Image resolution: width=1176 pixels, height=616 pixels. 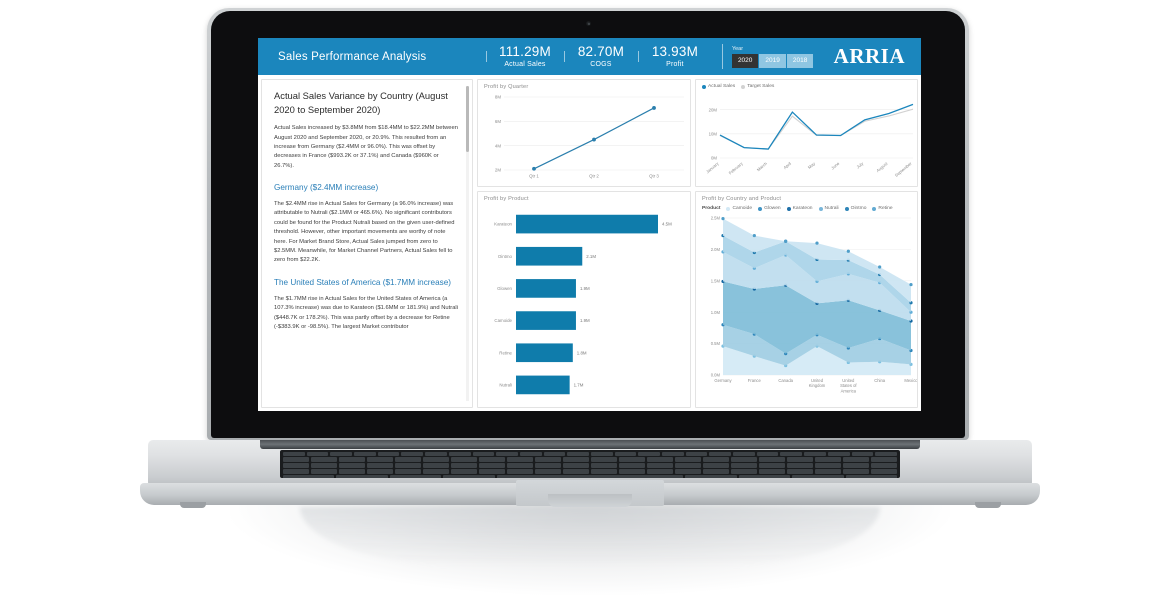 What do you see at coordinates (812, 164) in the screenshot?
I see `x-tick-label: May` at bounding box center [812, 164].